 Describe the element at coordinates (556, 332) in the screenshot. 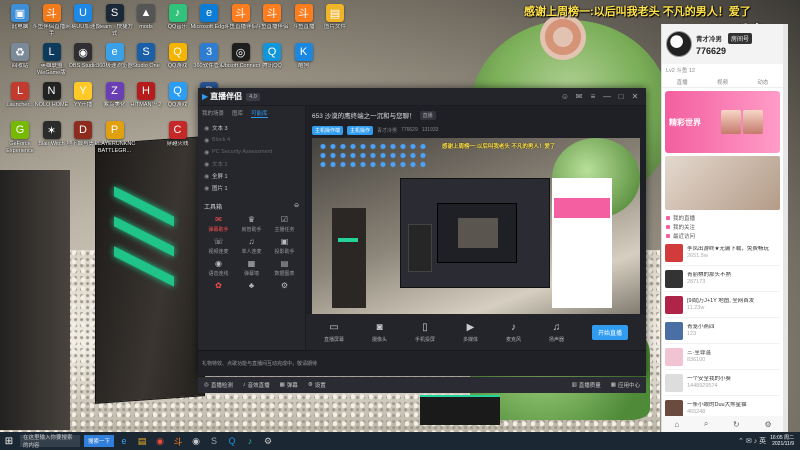

I see `source-button: ♫ 扬声器` at that location.